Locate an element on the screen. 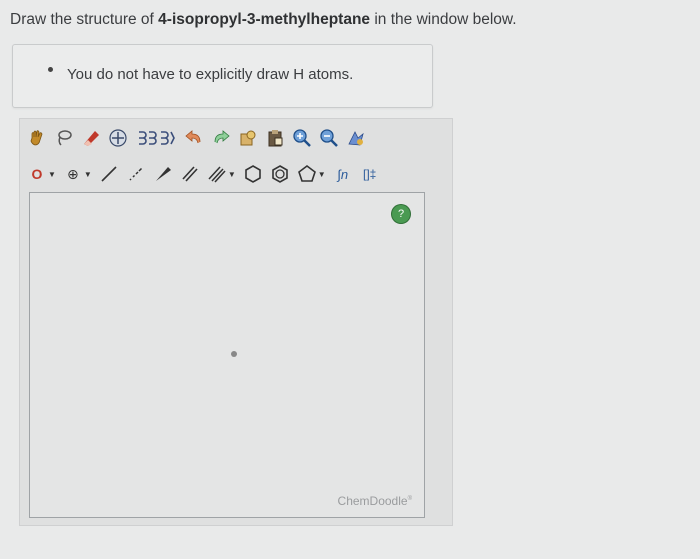 This screenshot has width=700, height=559. redo-icon is located at coordinates (221, 138).